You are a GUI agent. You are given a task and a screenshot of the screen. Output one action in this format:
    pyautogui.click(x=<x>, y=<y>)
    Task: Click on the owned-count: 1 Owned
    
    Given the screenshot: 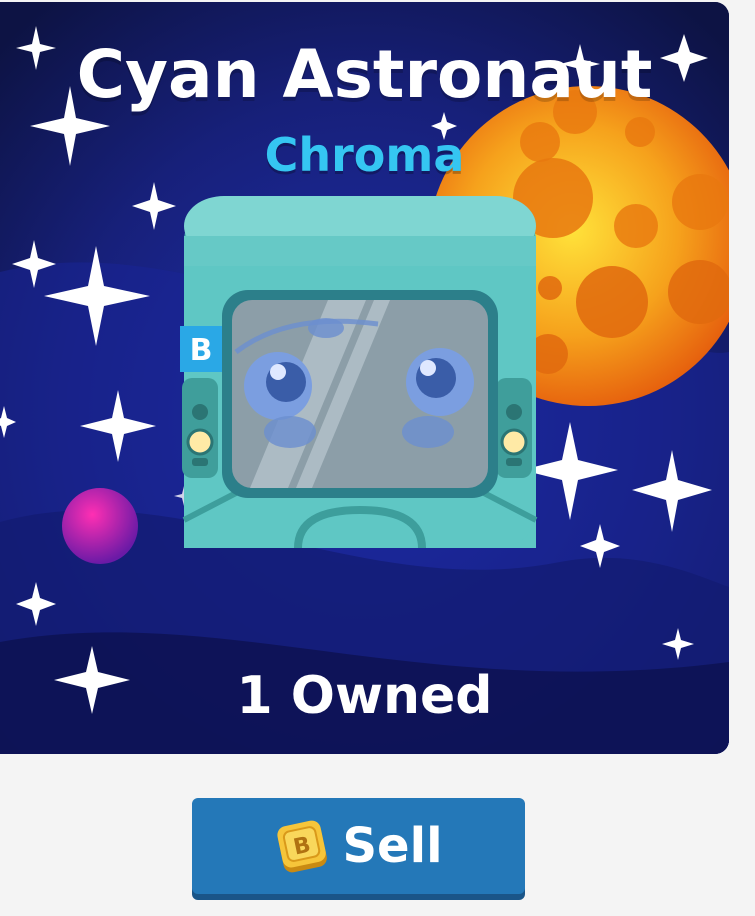 What is the action you would take?
    pyautogui.click(x=364, y=696)
    